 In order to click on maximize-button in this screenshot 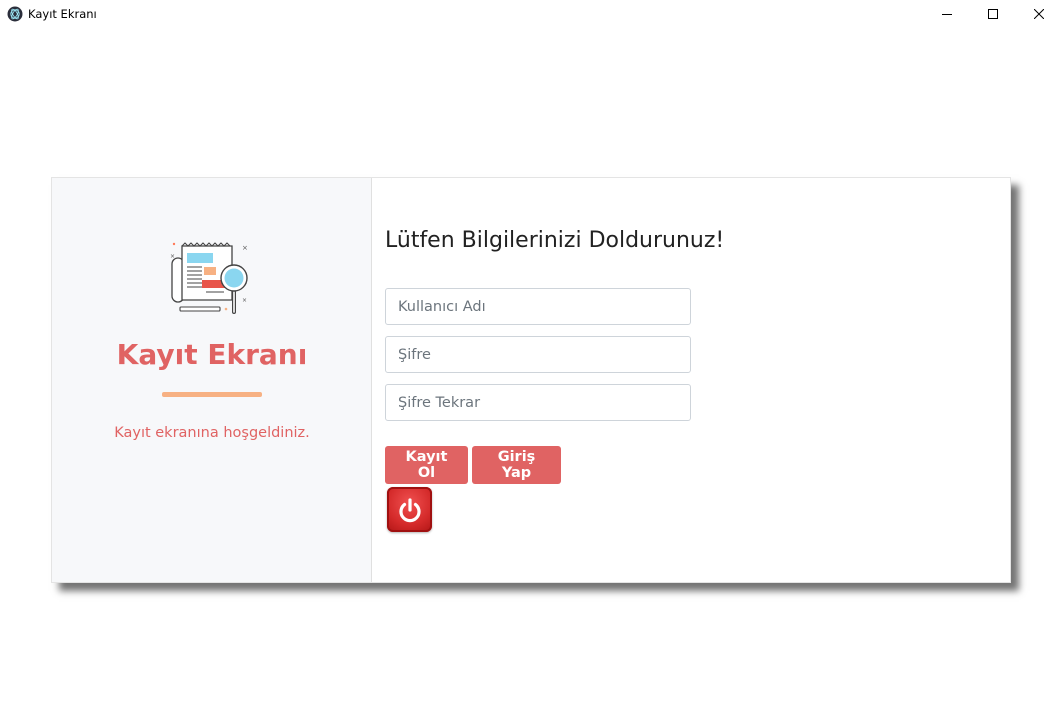, I will do `click(993, 14)`.